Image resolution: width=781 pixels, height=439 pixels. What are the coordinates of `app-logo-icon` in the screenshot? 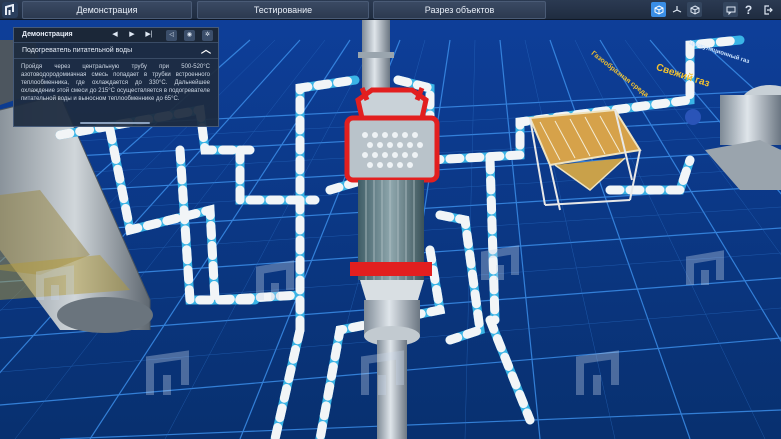 It's located at (10, 10).